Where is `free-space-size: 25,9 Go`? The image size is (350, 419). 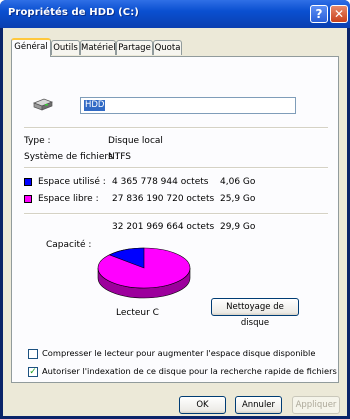 free-space-size: 25,9 Go is located at coordinates (238, 199).